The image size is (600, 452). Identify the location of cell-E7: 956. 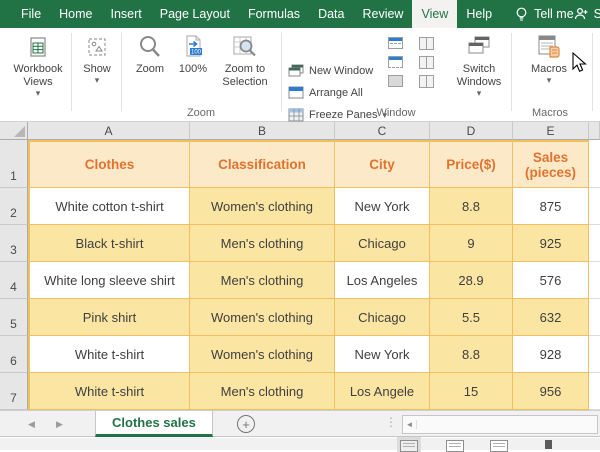
(551, 391).